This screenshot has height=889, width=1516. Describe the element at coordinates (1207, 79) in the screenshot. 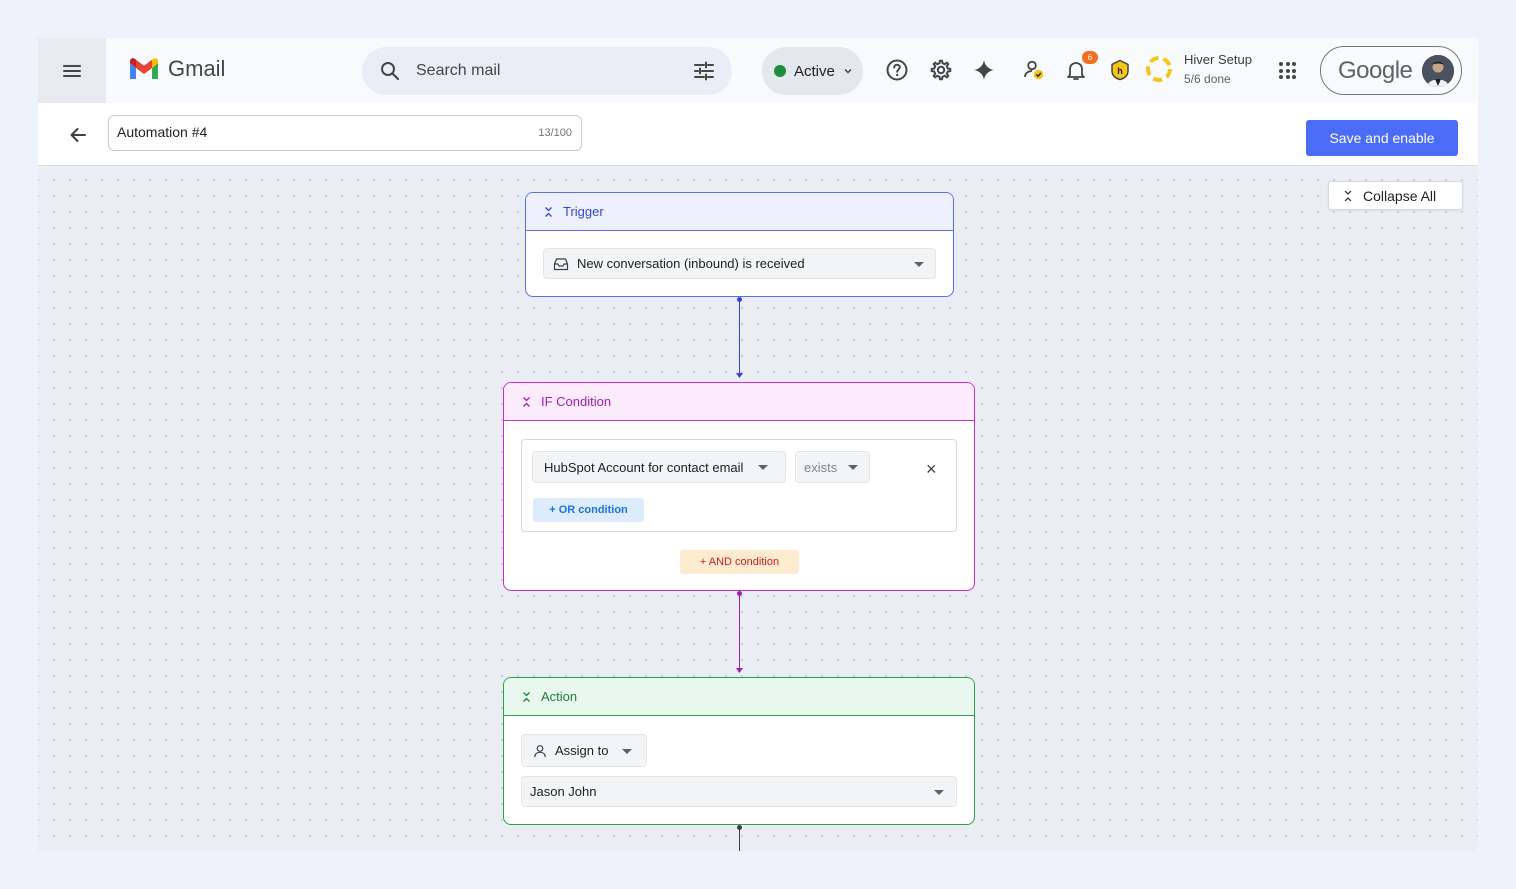

I see `hiver-setup-status: 5/6 done` at that location.